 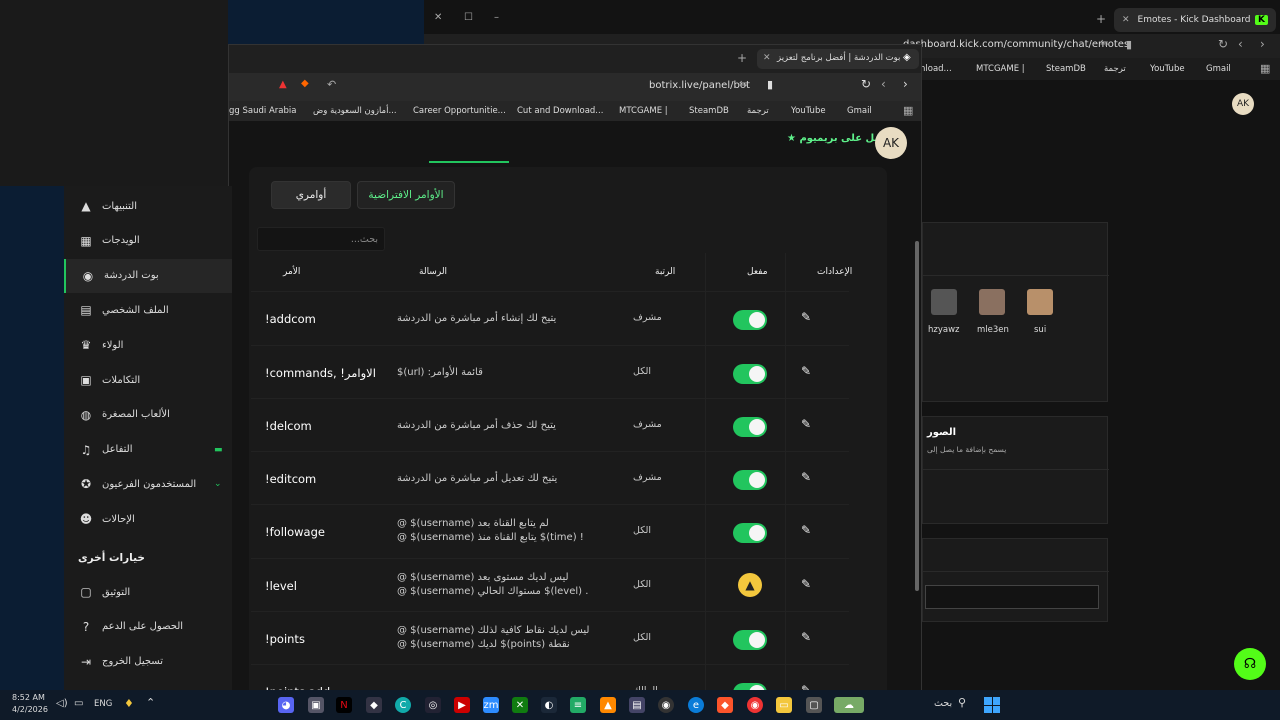 What do you see at coordinates (992, 705) in the screenshot?
I see `windows-start-icon` at bounding box center [992, 705].